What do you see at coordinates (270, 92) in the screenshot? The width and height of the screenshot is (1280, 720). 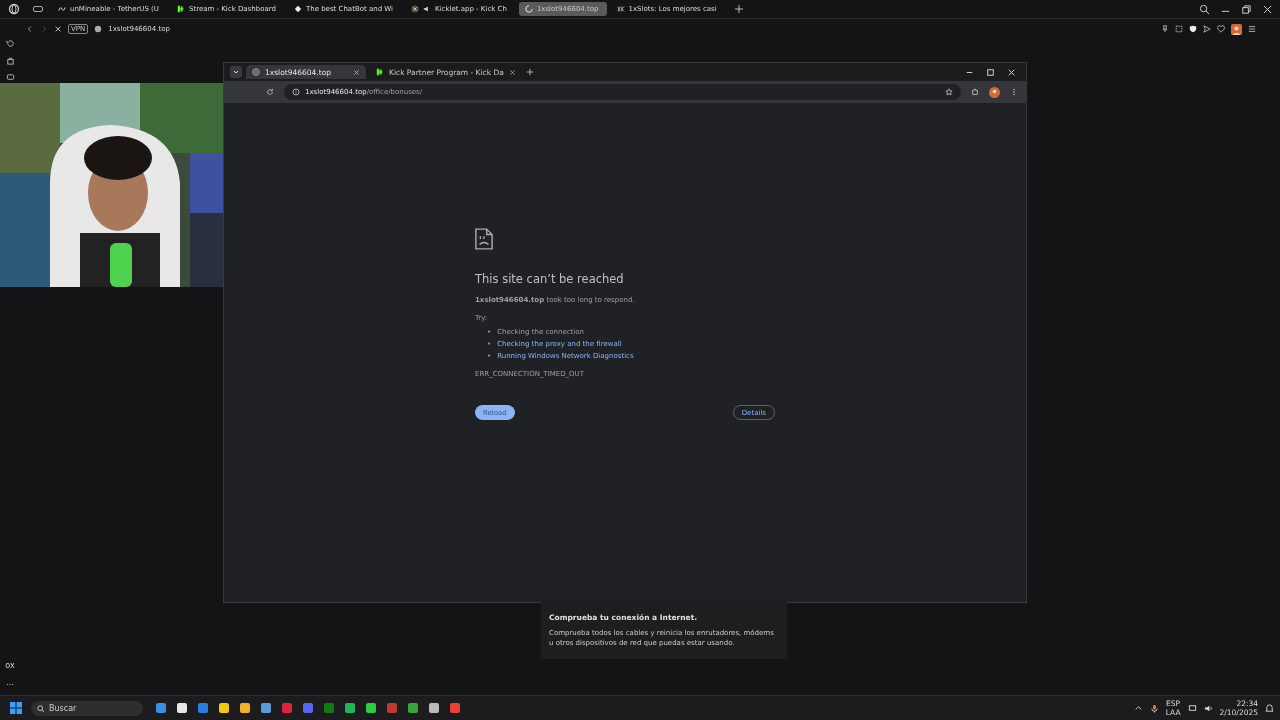 I see `reload-icon` at bounding box center [270, 92].